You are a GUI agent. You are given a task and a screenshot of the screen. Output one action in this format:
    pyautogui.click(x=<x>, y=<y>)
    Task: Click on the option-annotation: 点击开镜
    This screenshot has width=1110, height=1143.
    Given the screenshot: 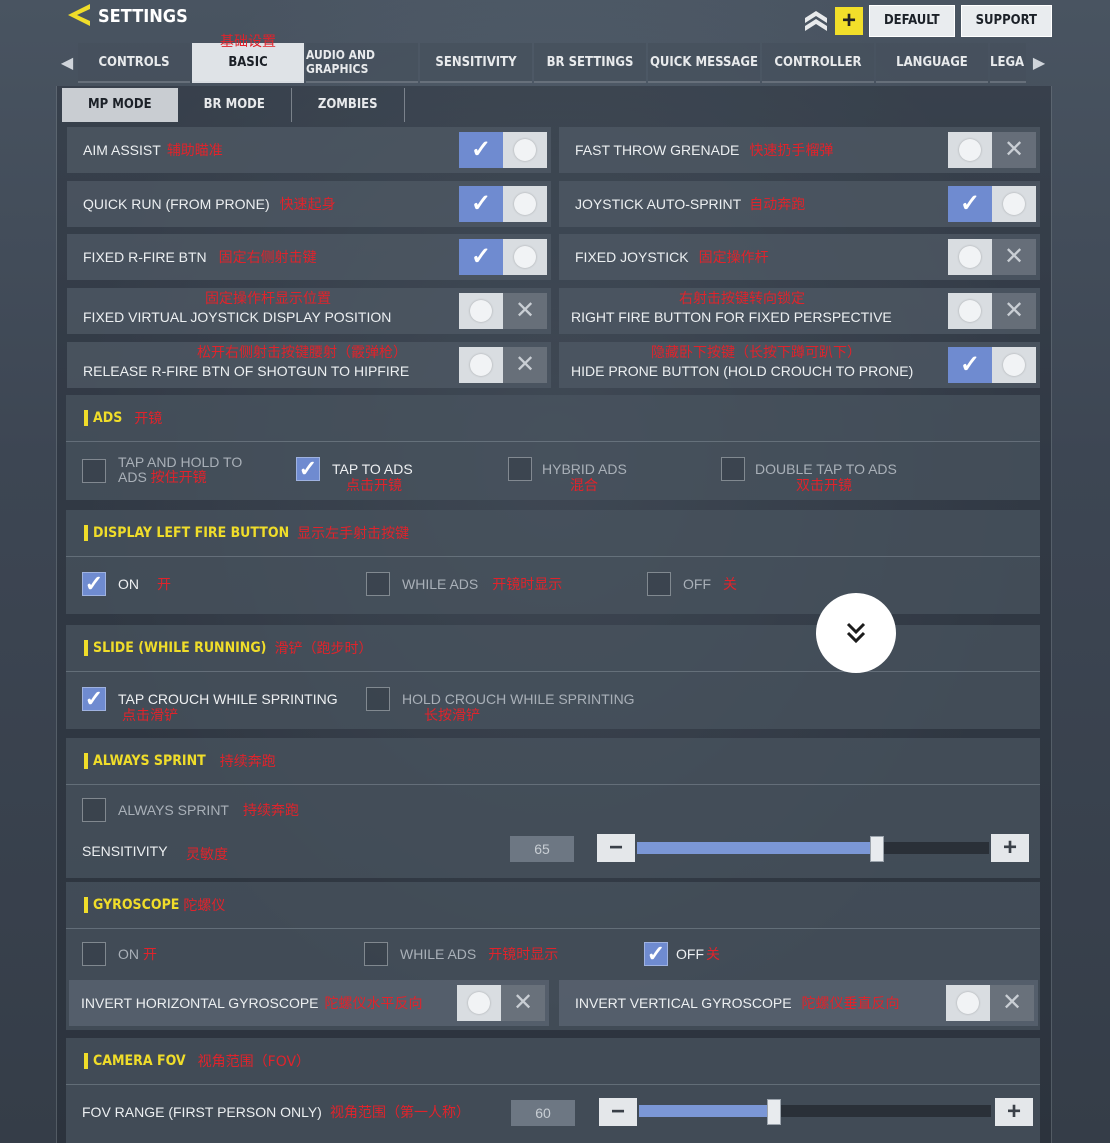 What is the action you would take?
    pyautogui.click(x=374, y=486)
    